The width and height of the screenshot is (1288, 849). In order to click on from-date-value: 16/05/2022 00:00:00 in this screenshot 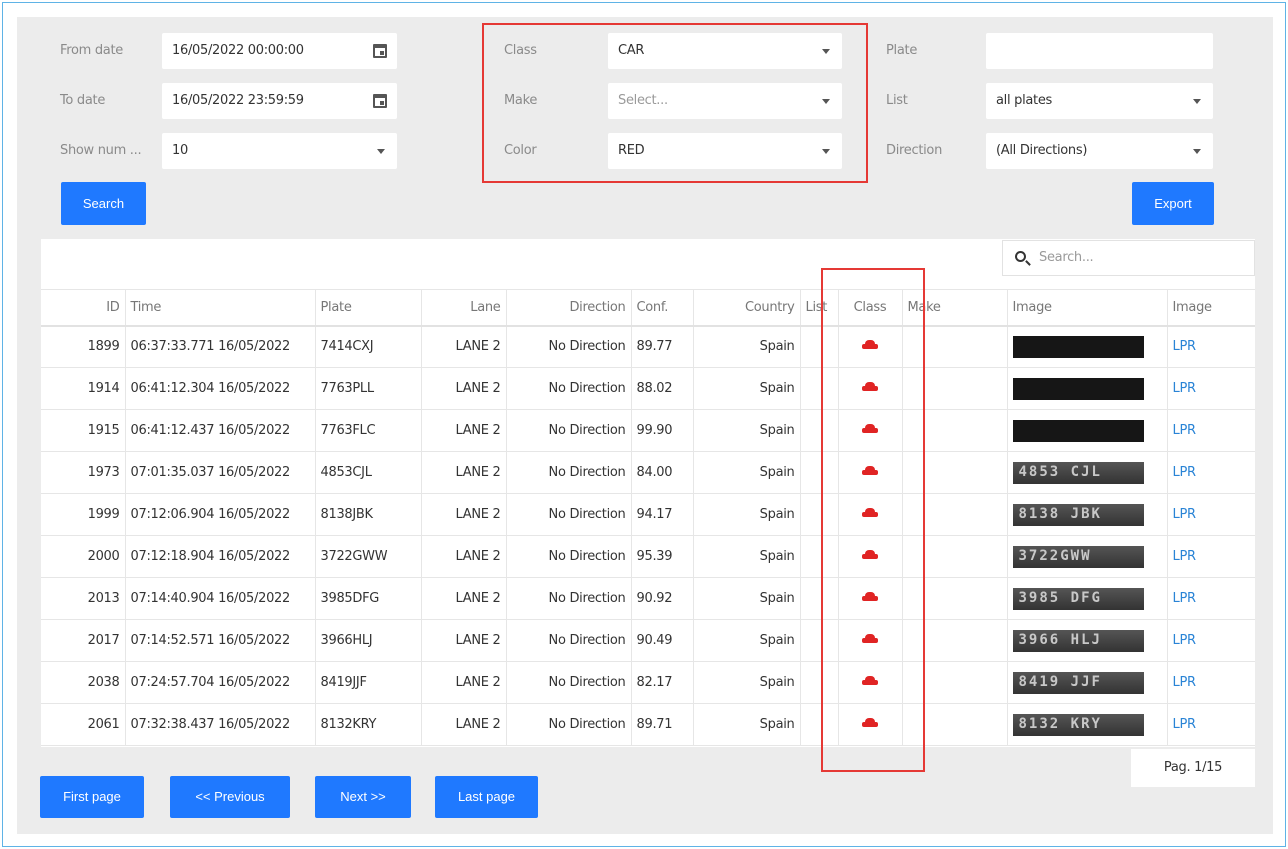, I will do `click(238, 50)`.